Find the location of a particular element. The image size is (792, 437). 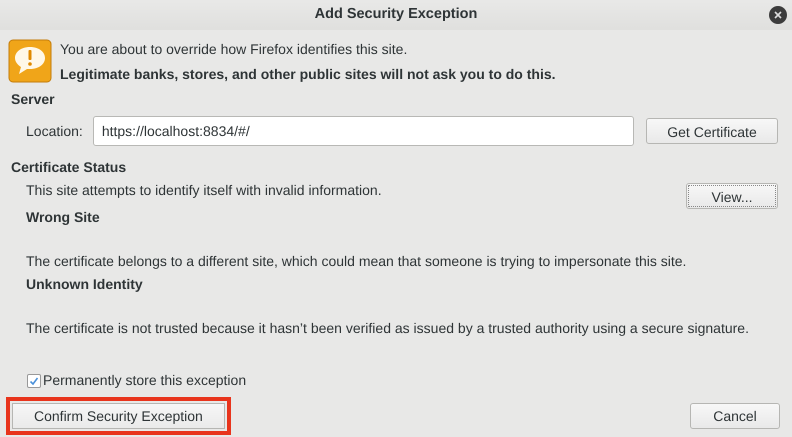

problem-description: The certificate belongs to a different site, which could mean that someone is trying to impersonate this site. is located at coordinates (357, 261).